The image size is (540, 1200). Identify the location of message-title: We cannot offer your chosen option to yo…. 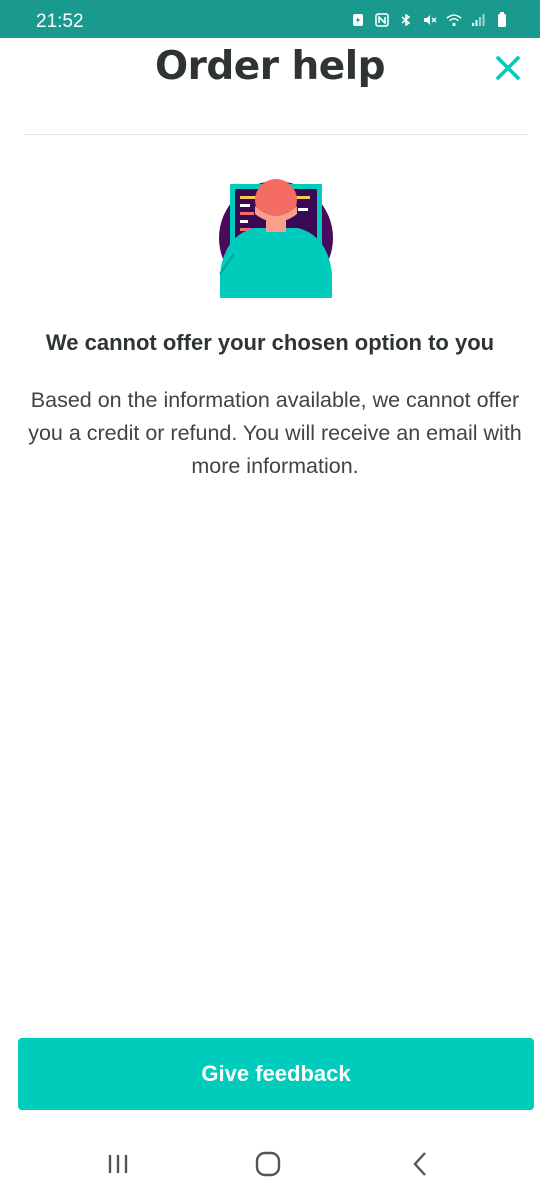
(270, 342).